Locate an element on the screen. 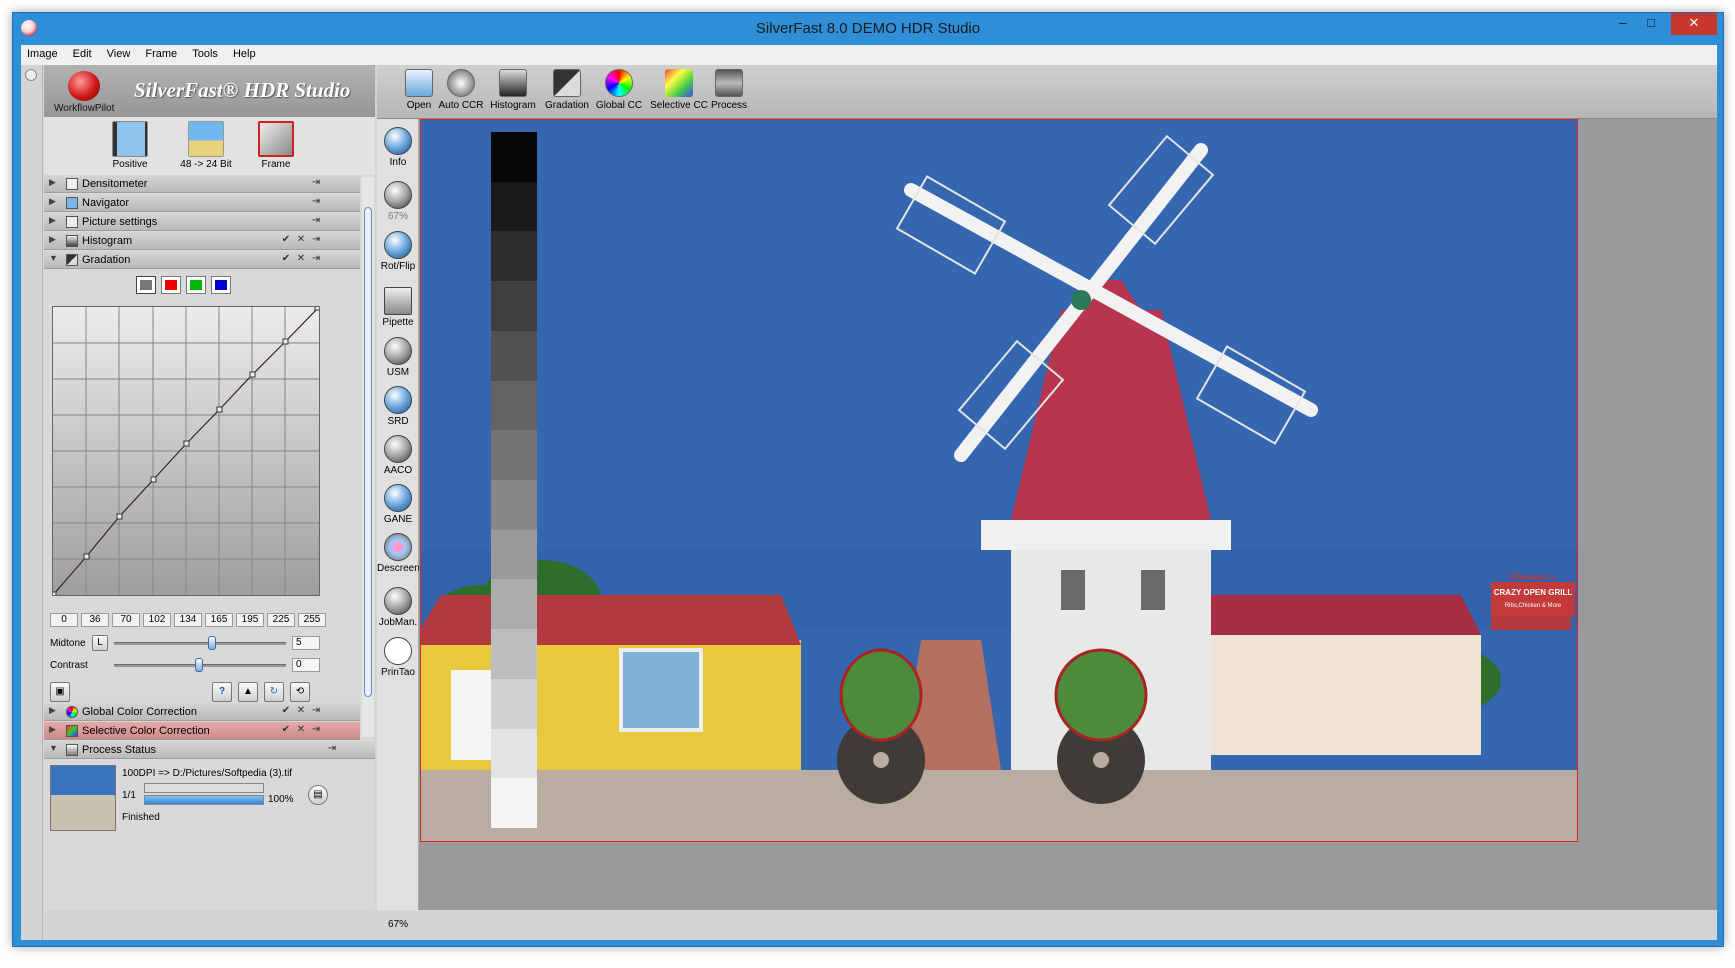 Image resolution: width=1735 pixels, height=968 pixels. channel-blue-button is located at coordinates (221, 285).